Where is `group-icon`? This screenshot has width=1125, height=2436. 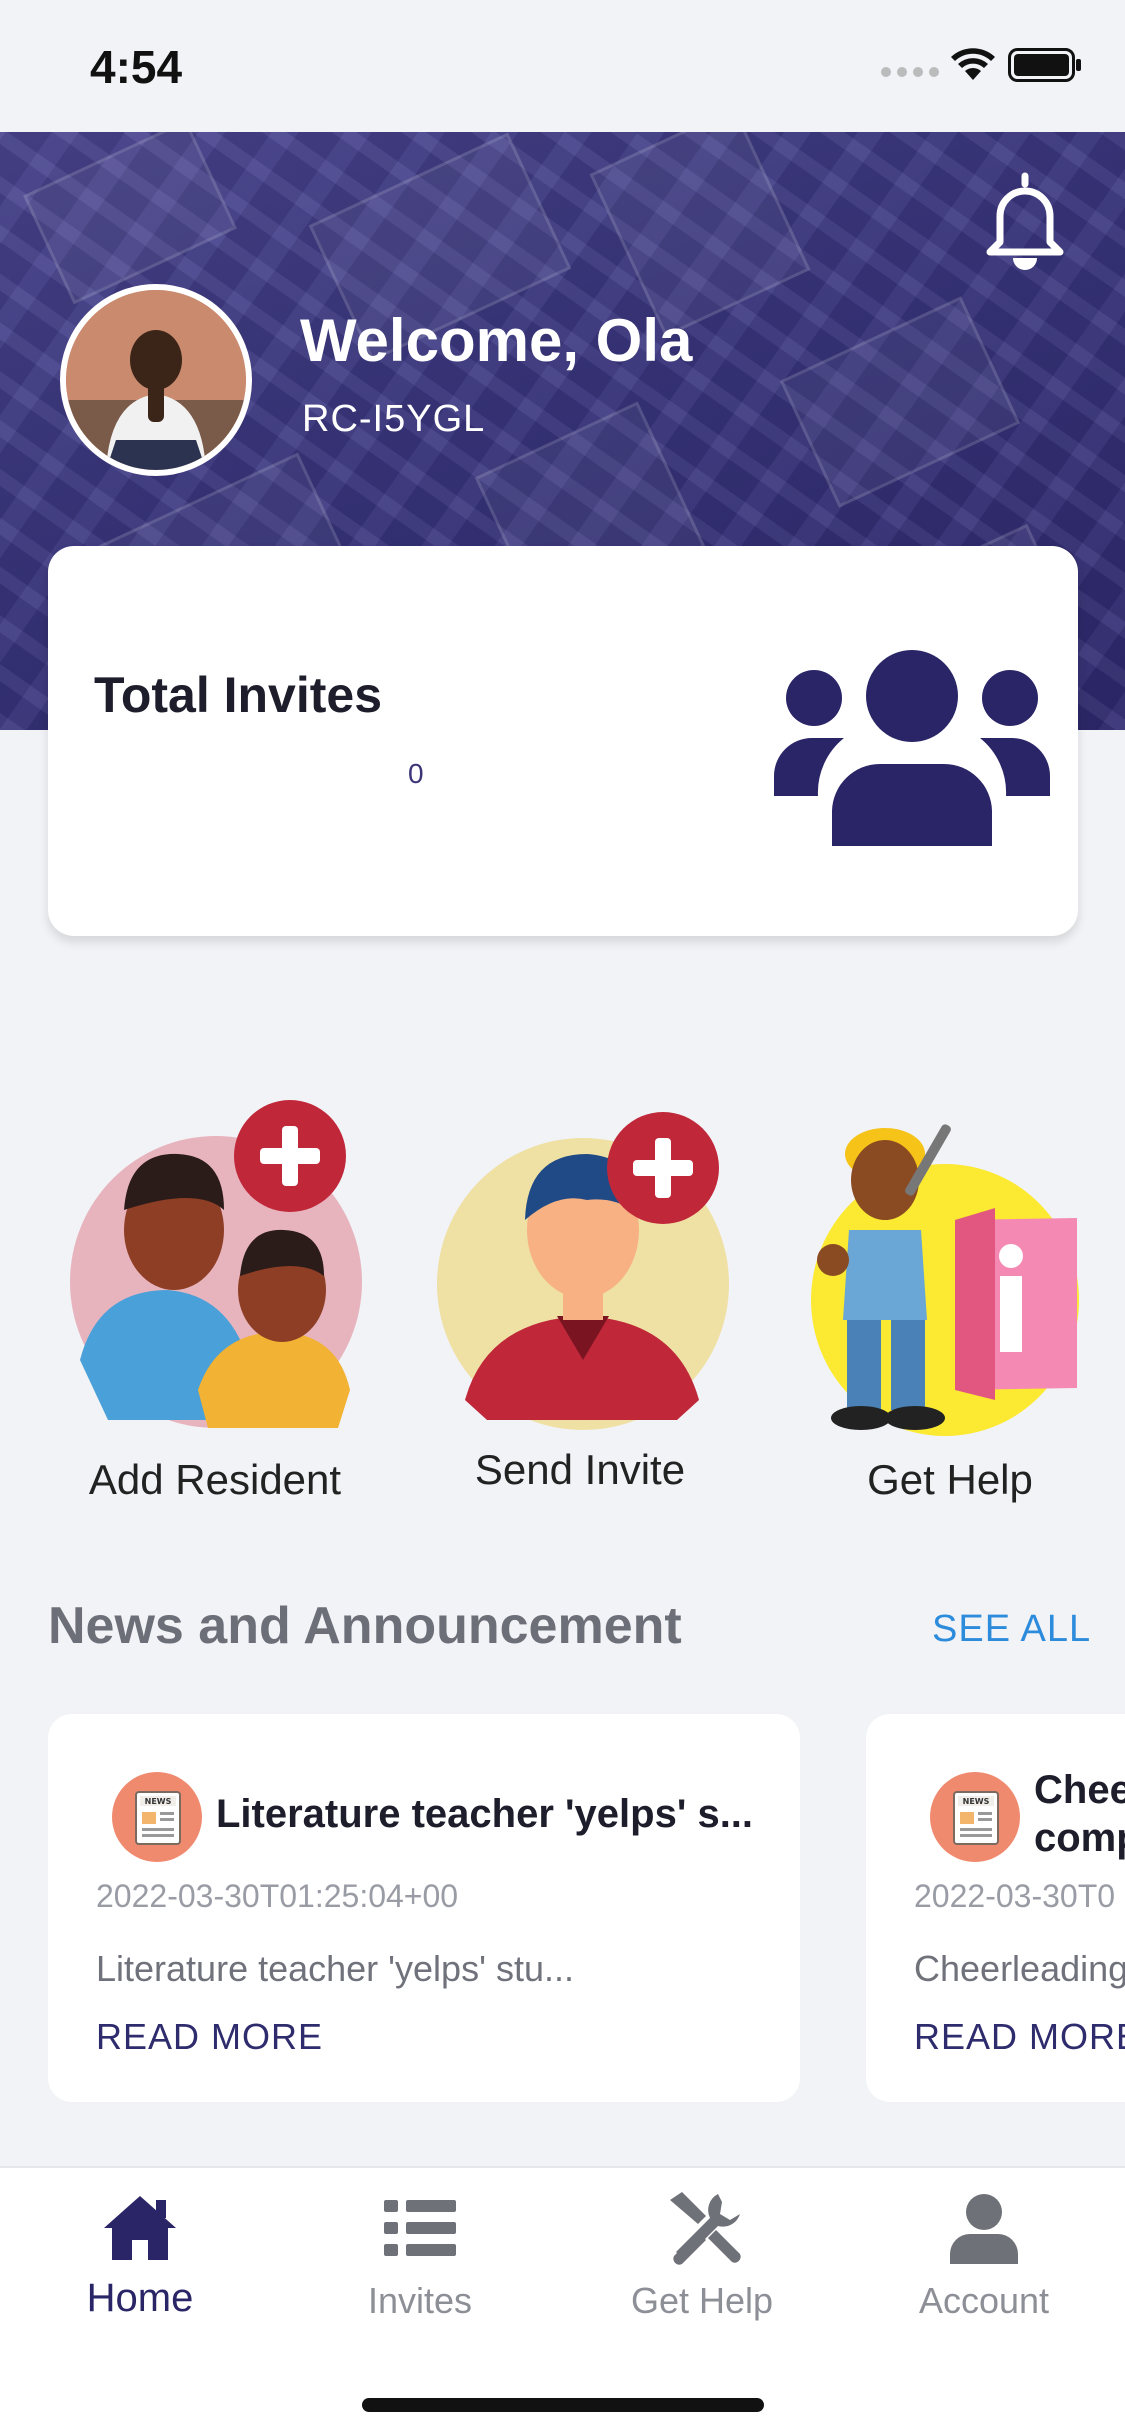
group-icon is located at coordinates (912, 748).